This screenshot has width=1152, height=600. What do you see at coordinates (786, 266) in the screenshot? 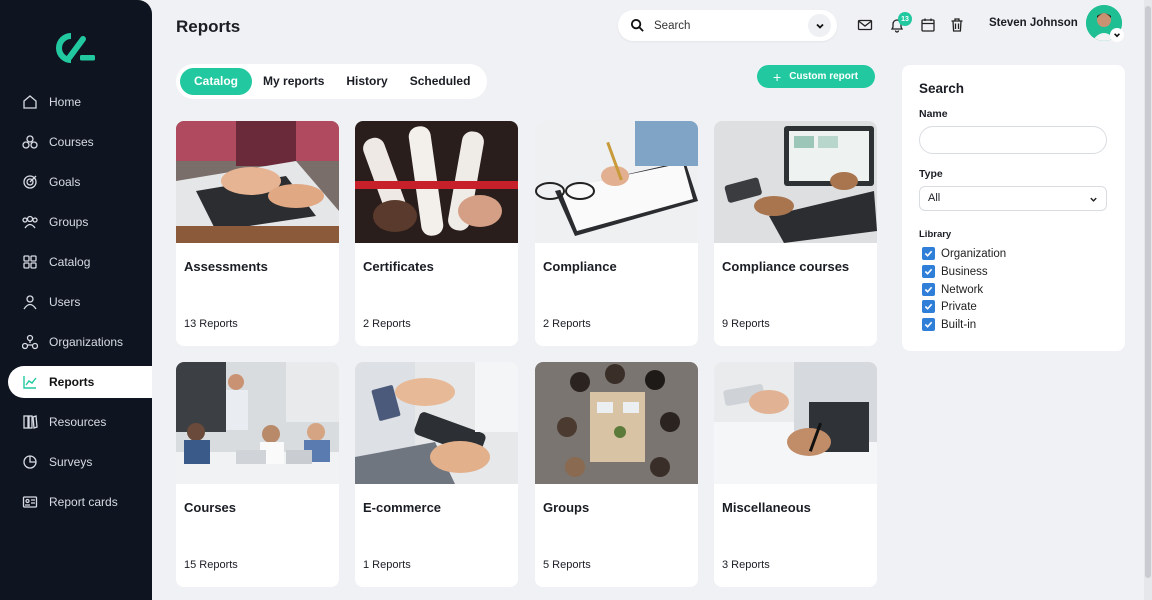
I see `card-title: Compliance courses` at bounding box center [786, 266].